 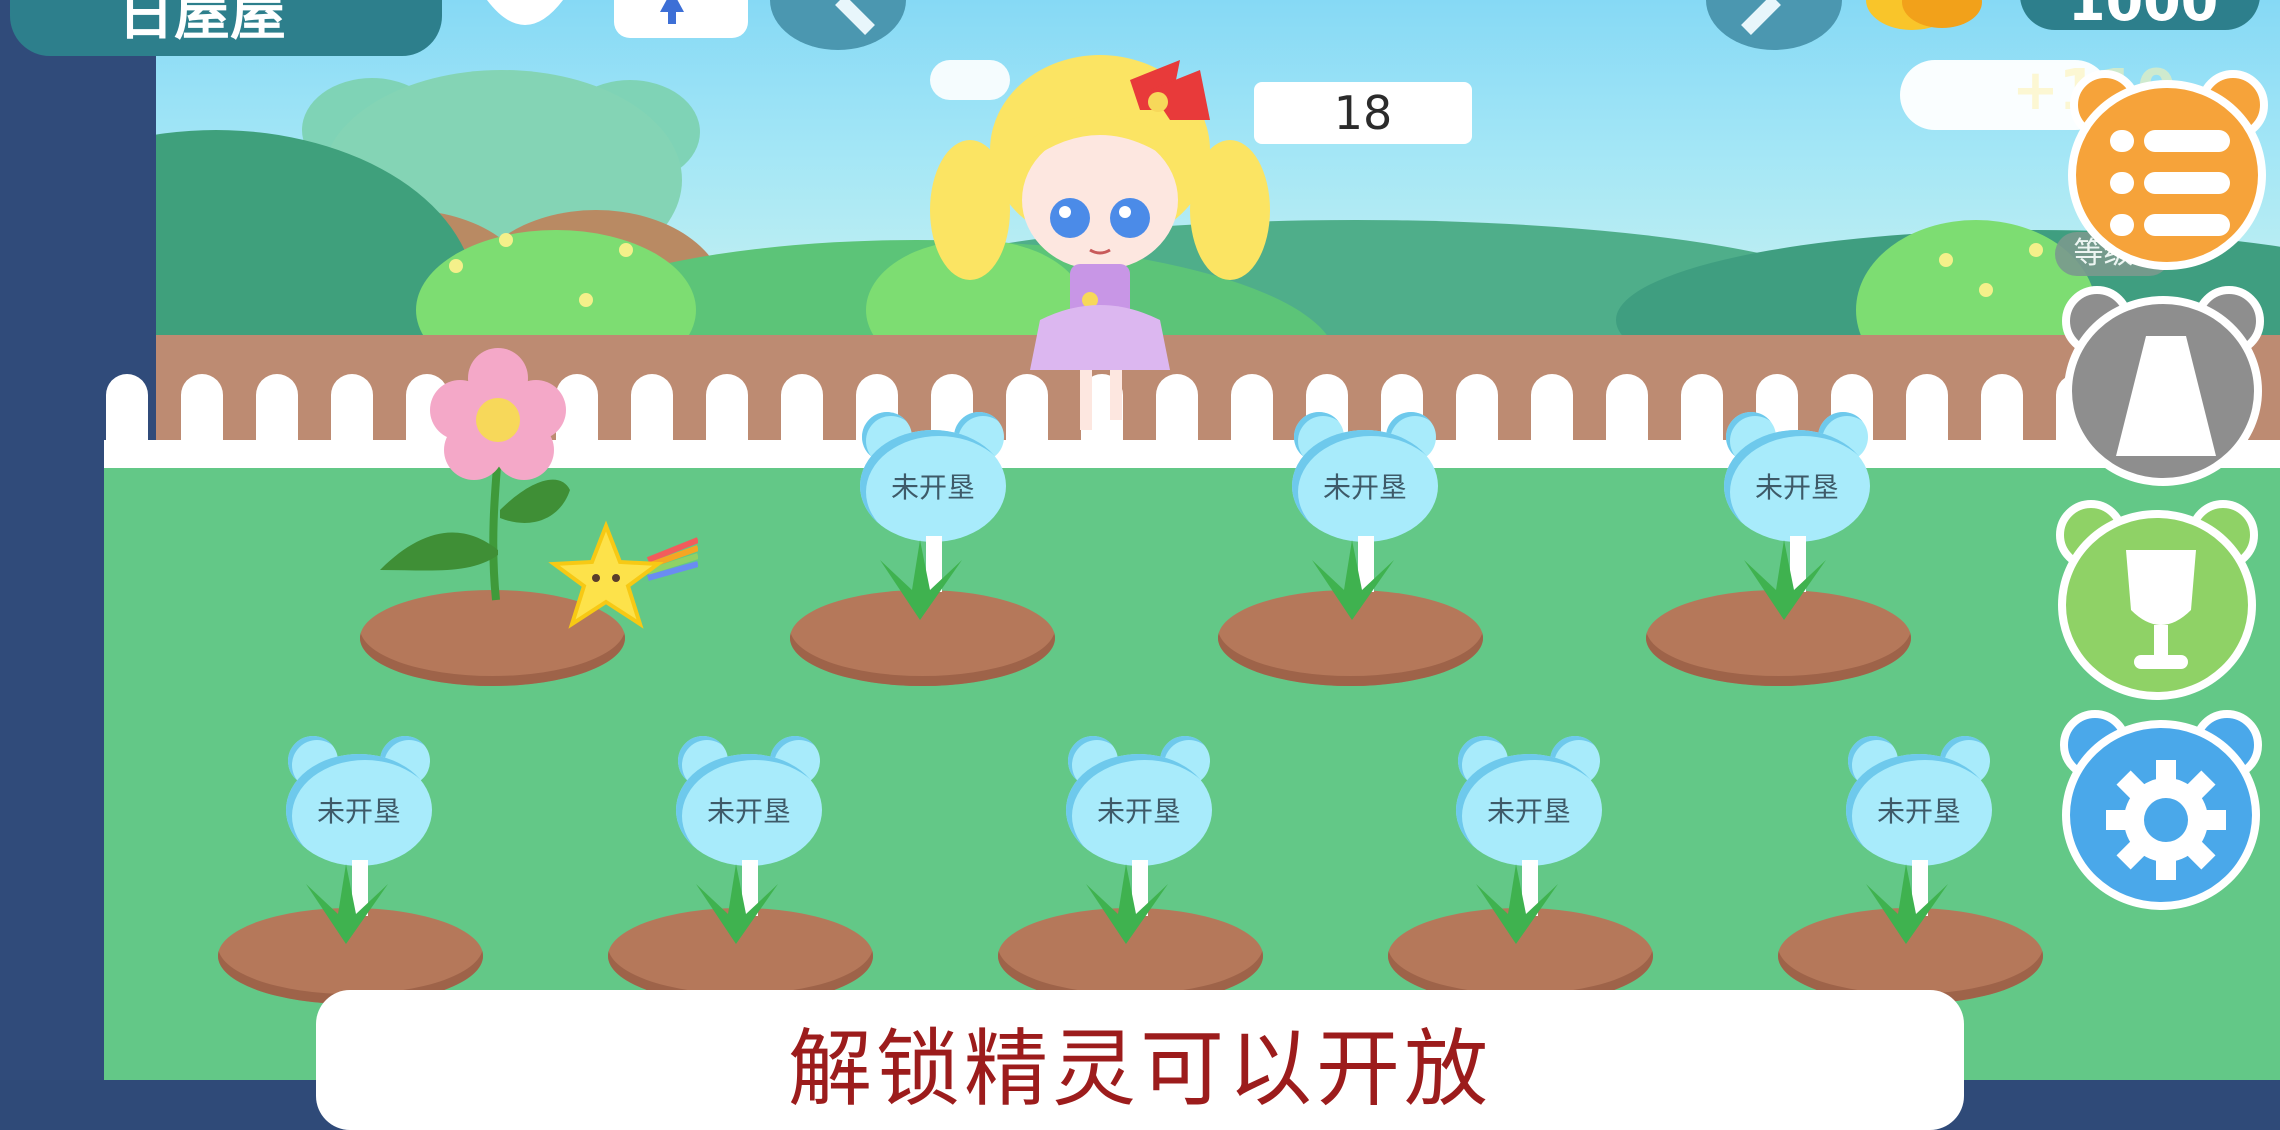 I want to click on task-list-button, so click(x=2167, y=170).